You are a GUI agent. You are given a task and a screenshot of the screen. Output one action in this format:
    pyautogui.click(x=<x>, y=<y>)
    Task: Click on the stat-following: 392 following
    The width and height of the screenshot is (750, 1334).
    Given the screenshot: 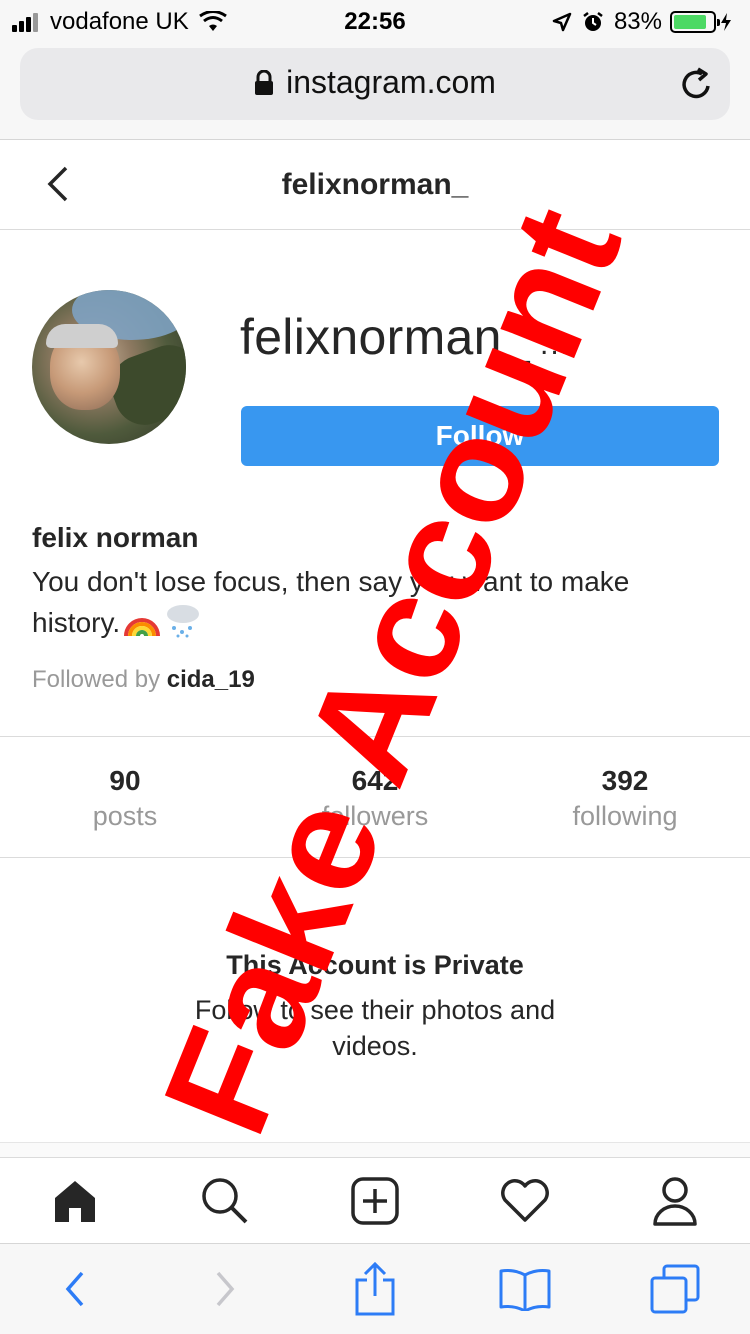 What is the action you would take?
    pyautogui.click(x=625, y=797)
    